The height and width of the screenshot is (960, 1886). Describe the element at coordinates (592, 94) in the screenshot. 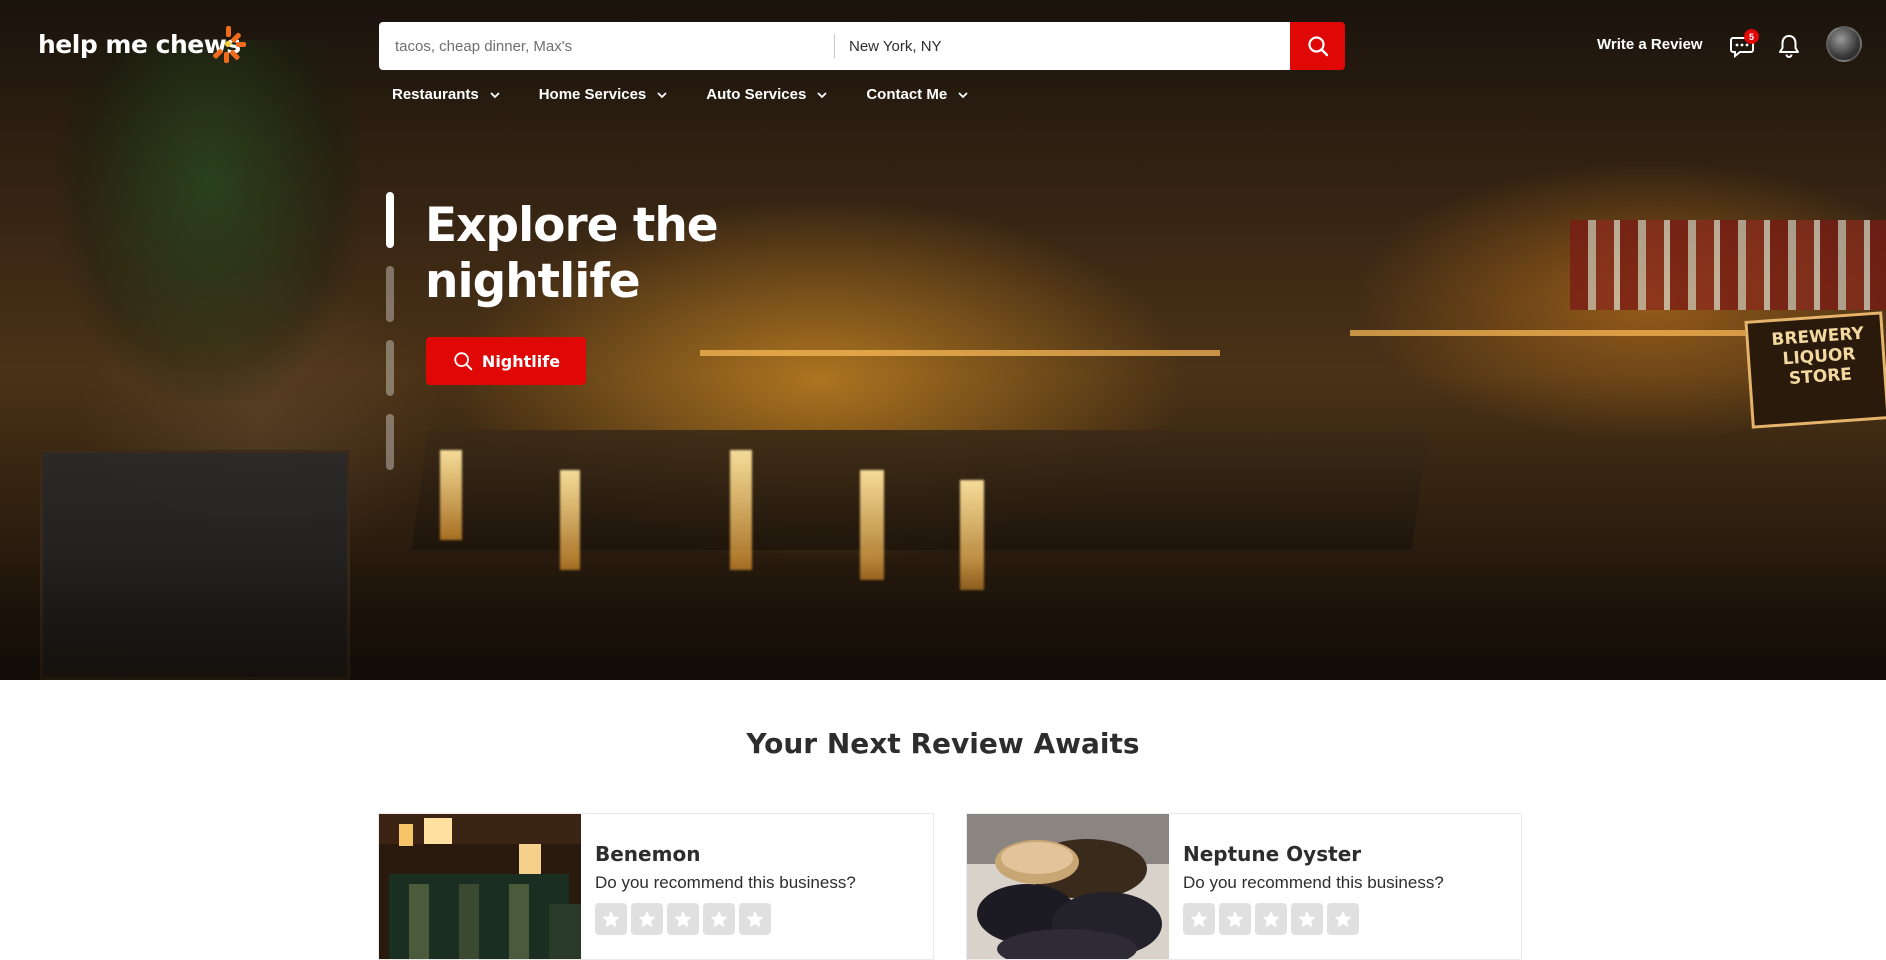

I see `nav-item-label: Home Services` at that location.